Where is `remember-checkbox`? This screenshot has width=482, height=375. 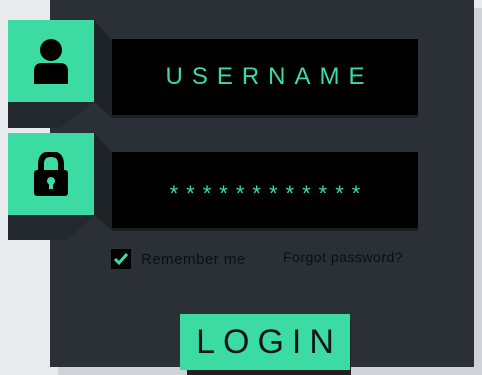
remember-checkbox is located at coordinates (121, 259).